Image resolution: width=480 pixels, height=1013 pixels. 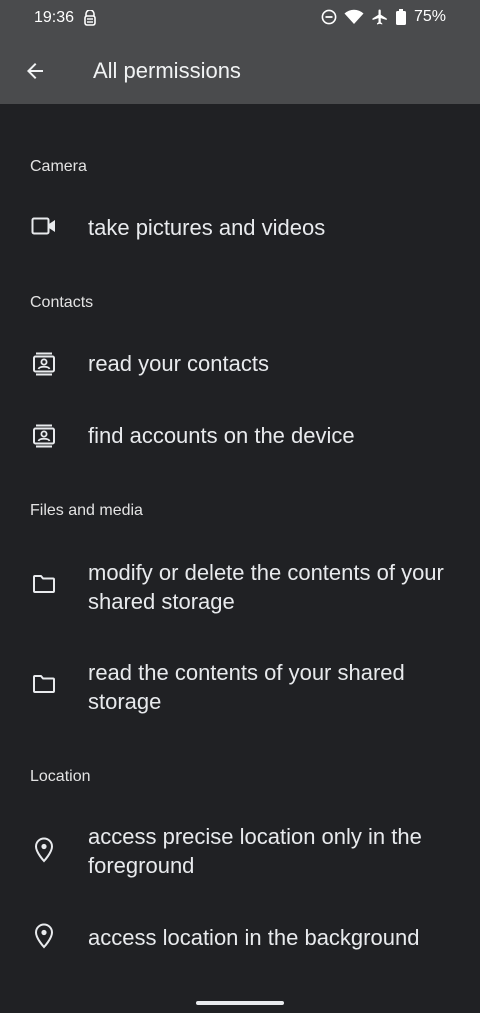 I want to click on section-header-camera: Camera, so click(x=58, y=166).